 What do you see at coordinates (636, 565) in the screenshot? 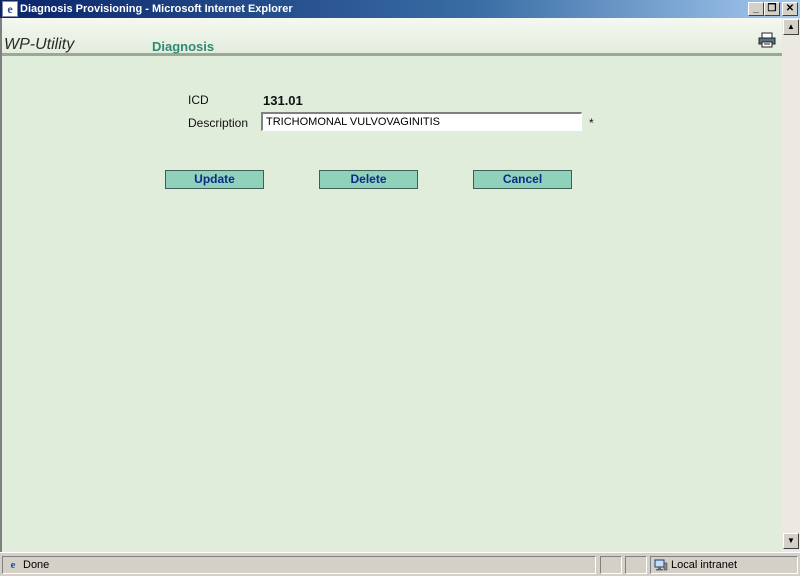
I see `status-pane-tertiary` at bounding box center [636, 565].